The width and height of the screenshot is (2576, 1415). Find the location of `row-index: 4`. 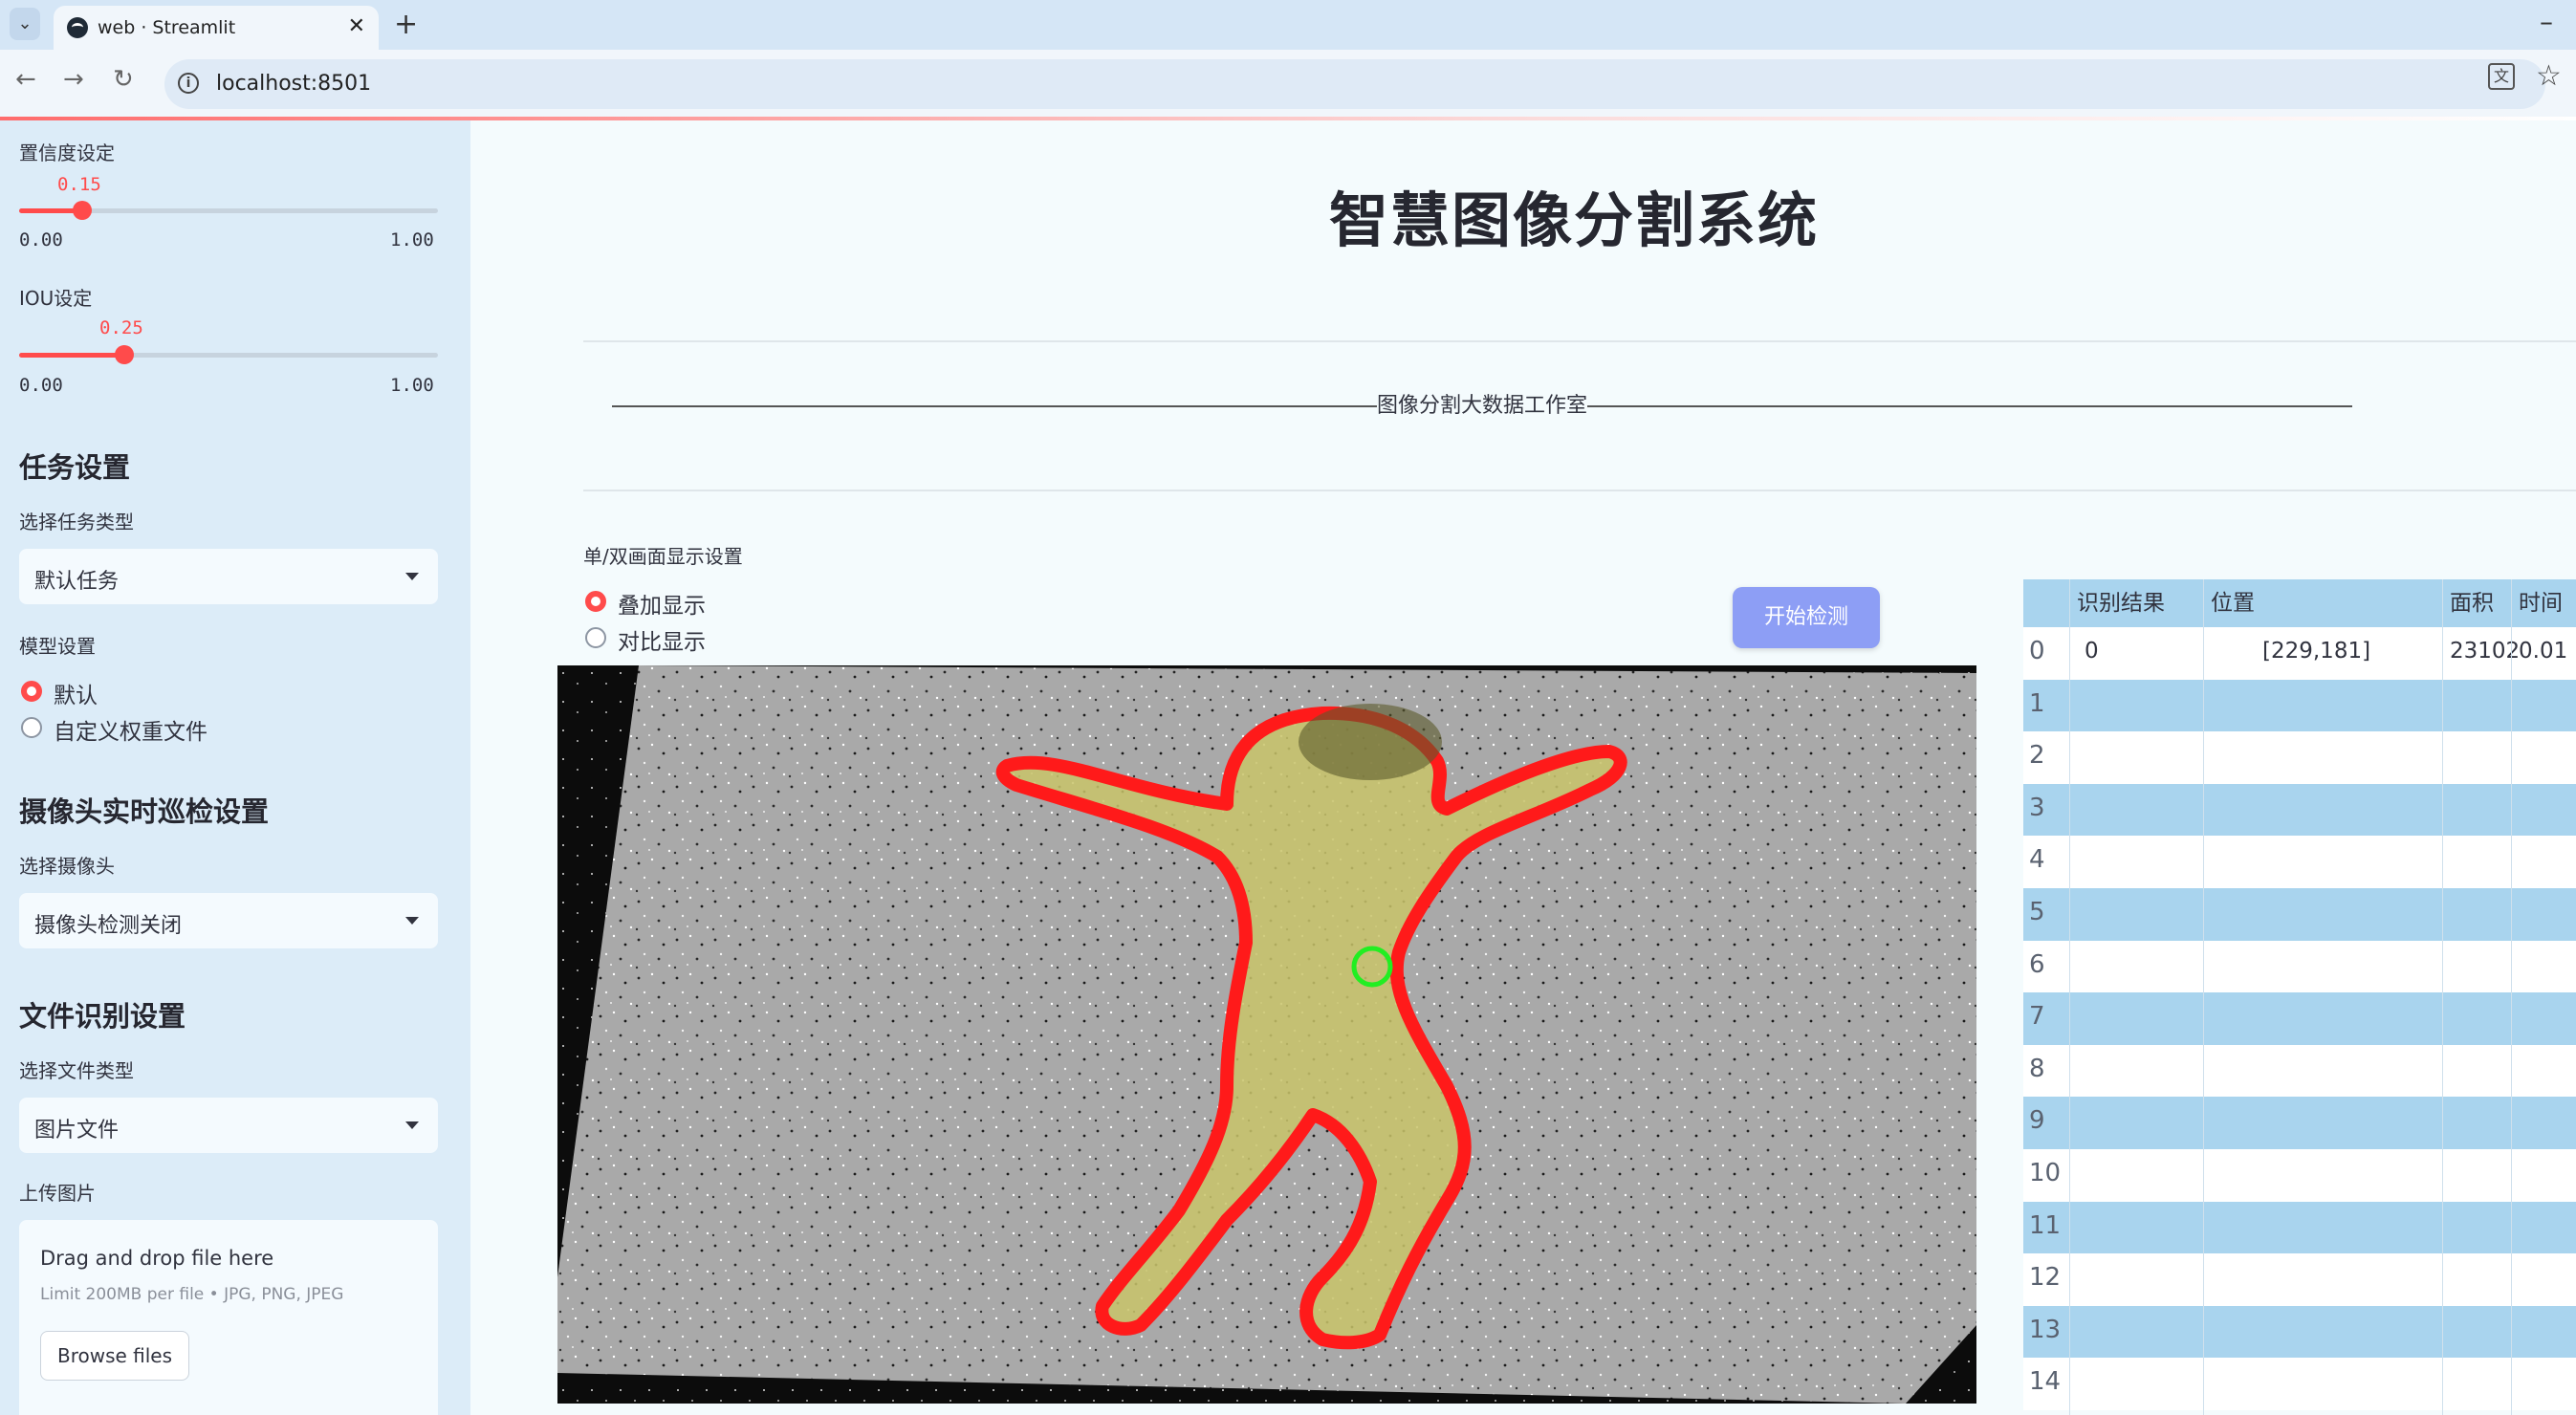

row-index: 4 is located at coordinates (2037, 860).